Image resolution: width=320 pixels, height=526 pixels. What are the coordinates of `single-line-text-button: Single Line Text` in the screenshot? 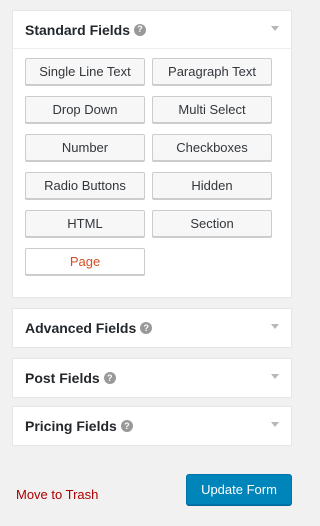 It's located at (85, 71).